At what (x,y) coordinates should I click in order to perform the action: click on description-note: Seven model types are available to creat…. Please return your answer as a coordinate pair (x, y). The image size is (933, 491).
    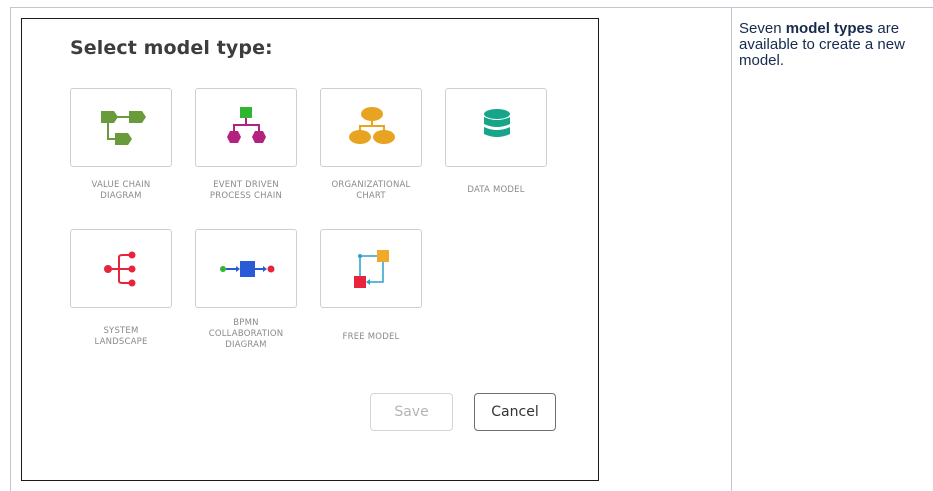
    Looking at the image, I should click on (834, 45).